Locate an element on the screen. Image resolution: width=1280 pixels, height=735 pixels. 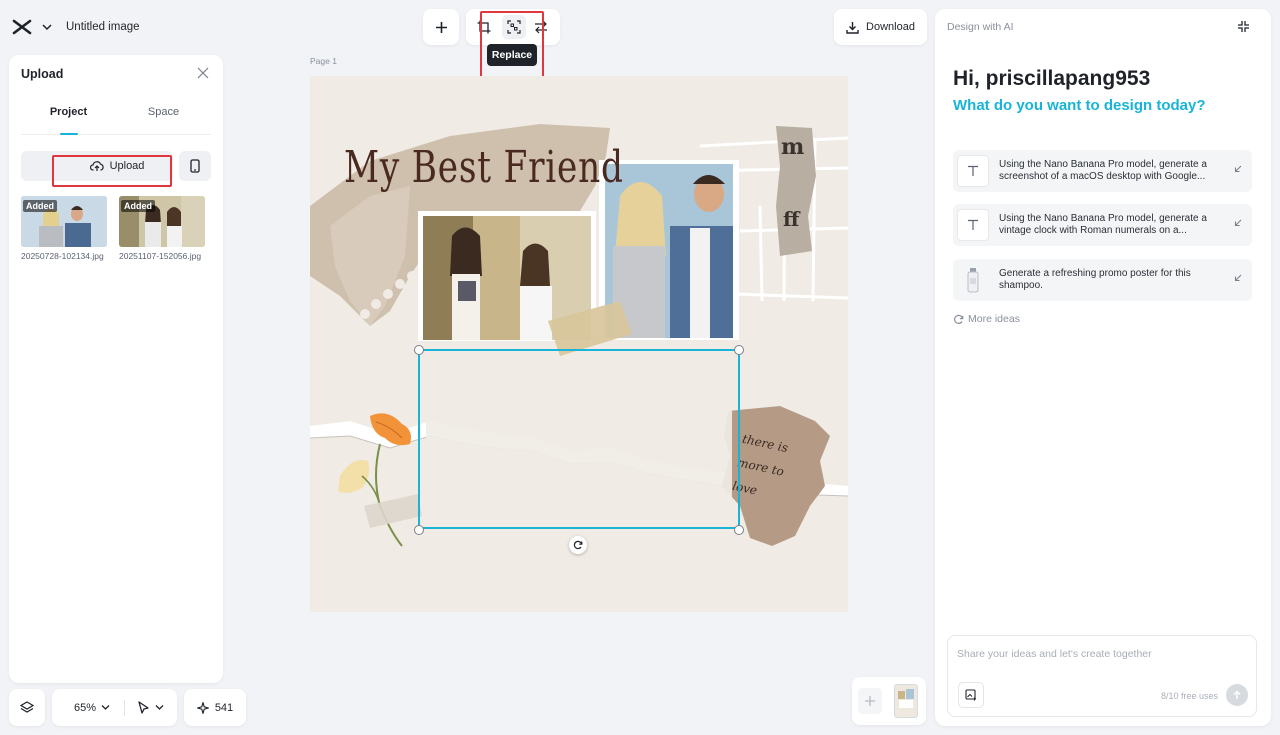
frame-inner is located at coordinates (579, 439).